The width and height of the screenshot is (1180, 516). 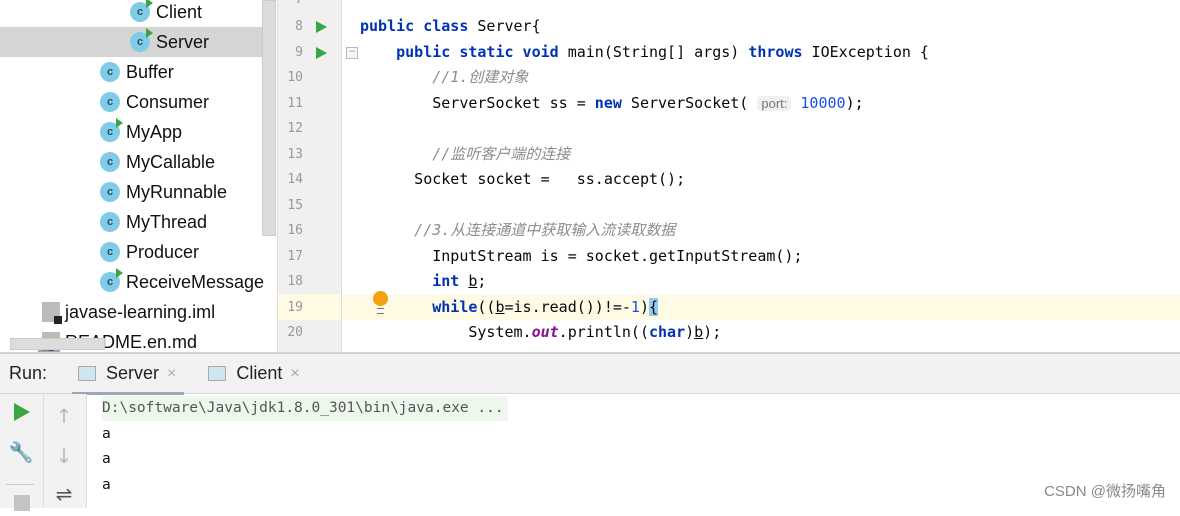 I want to click on arrow-down-icon: ↓, so click(x=64, y=456).